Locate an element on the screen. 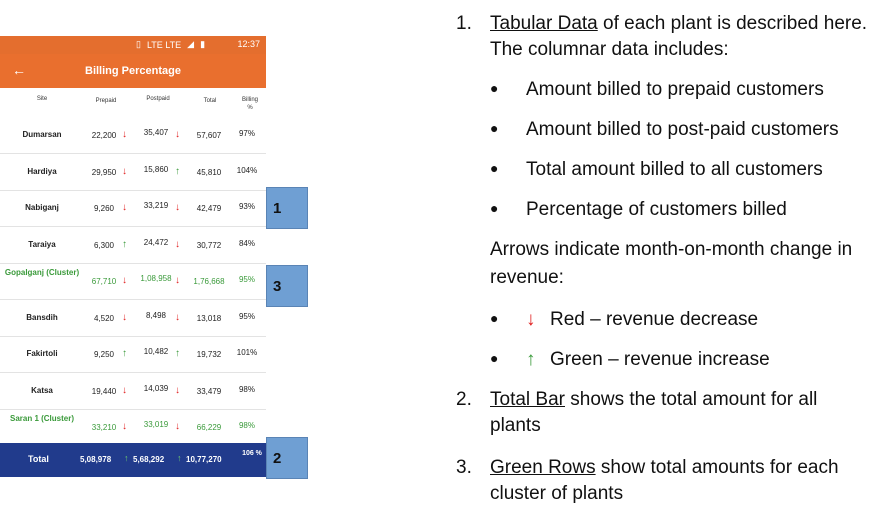  header-site: Site is located at coordinates (42, 99).